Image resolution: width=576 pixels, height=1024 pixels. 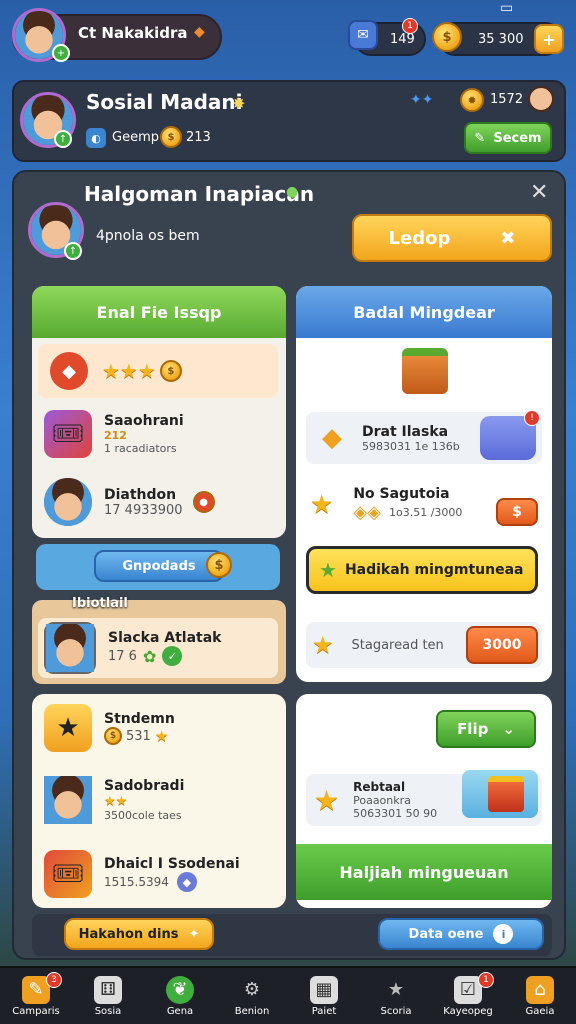 I want to click on highlight-button-label: Hadikah mingmtuneaa, so click(x=434, y=570).